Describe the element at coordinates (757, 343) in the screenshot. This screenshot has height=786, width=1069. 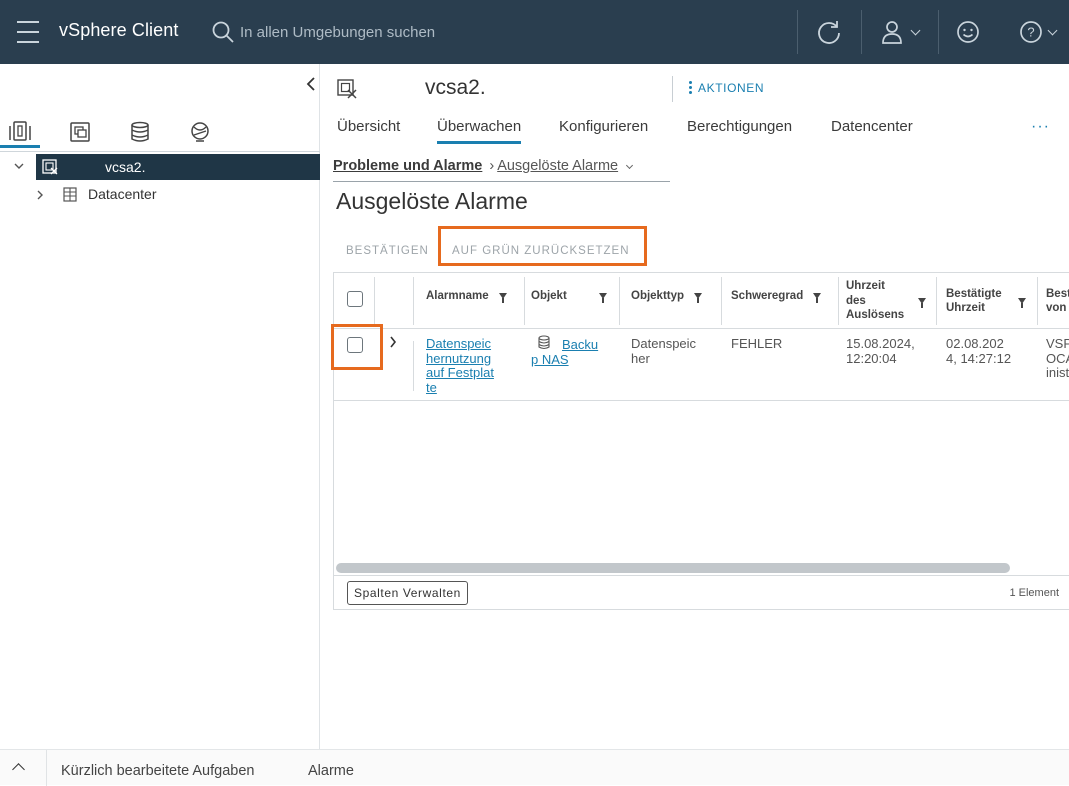
I see `severity-cell: FEHLER` at that location.